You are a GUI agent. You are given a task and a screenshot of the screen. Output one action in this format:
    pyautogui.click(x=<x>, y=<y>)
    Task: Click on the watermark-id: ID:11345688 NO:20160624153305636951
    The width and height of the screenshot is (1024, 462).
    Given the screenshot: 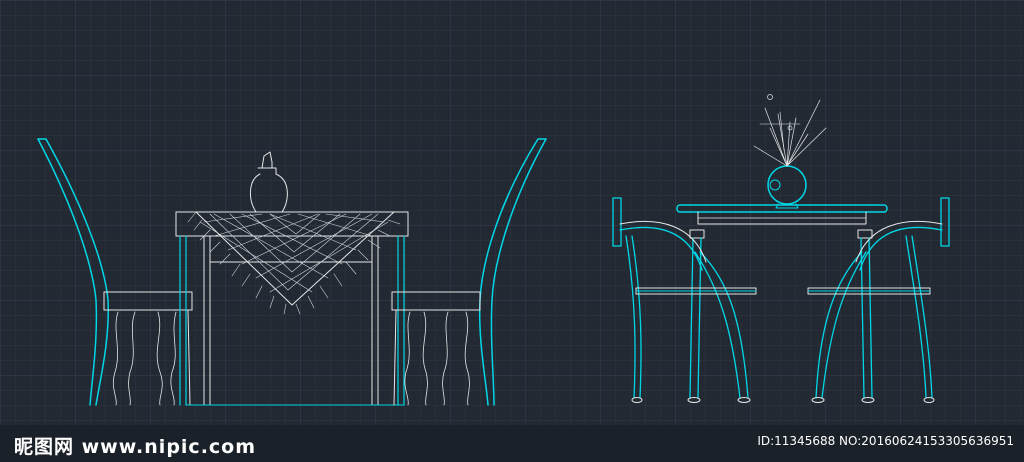 What is the action you would take?
    pyautogui.click(x=885, y=441)
    